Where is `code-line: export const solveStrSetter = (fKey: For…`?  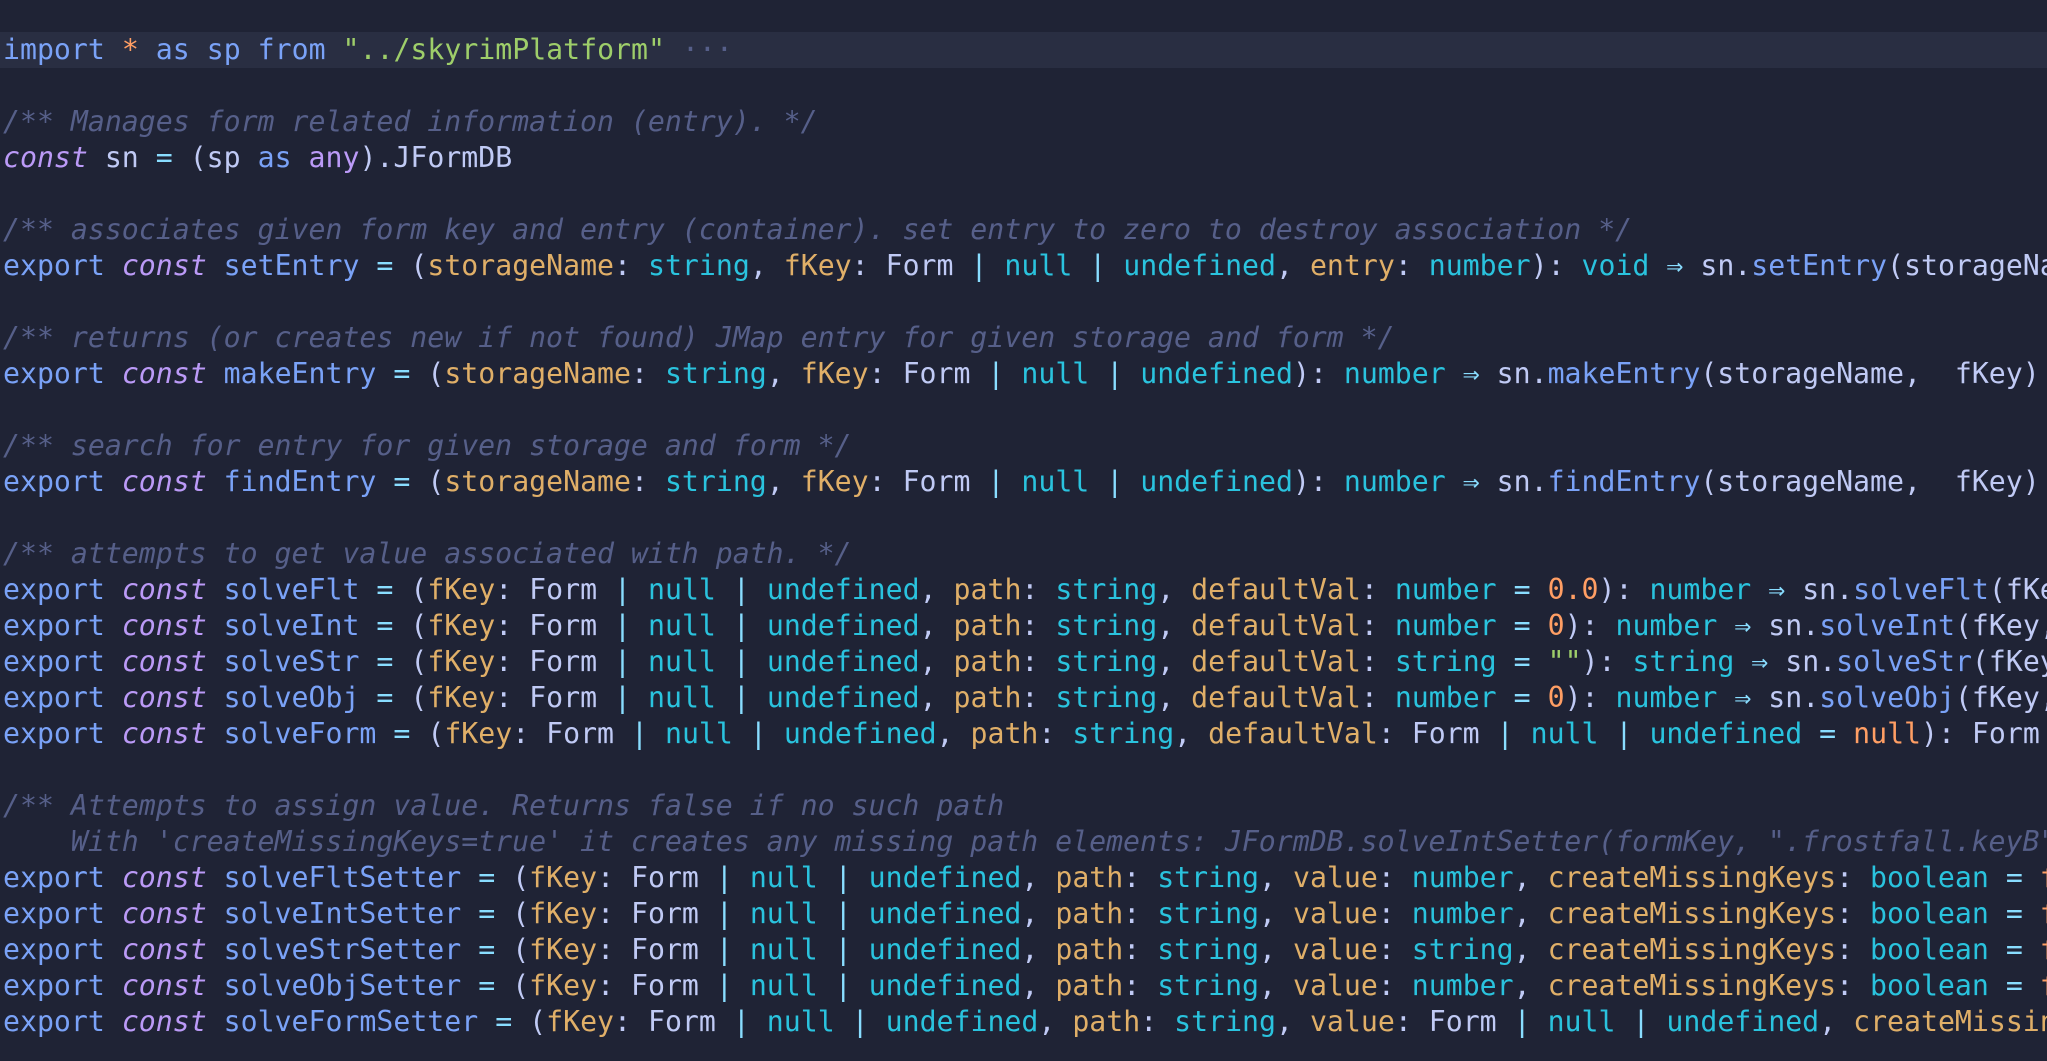
code-line: export const solveStrSetter = (fKey: For… is located at coordinates (1023, 950).